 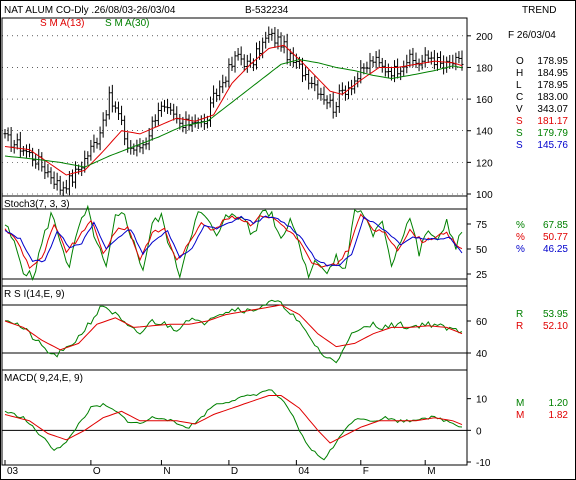 I want to click on security-code: B-532234, so click(x=267, y=10).